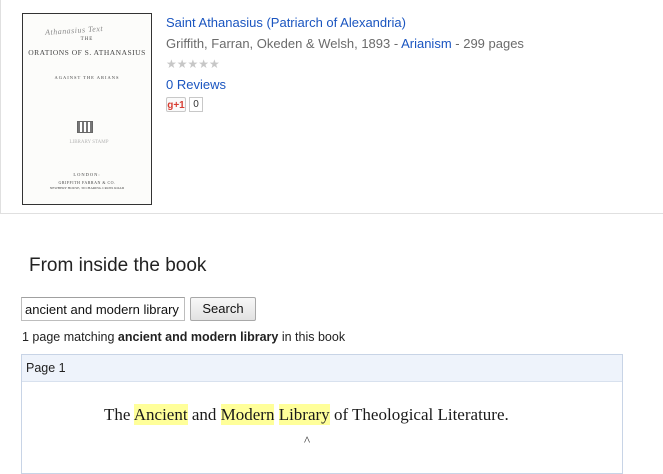 The width and height of the screenshot is (663, 474). I want to click on gplus-button: g+1, so click(176, 104).